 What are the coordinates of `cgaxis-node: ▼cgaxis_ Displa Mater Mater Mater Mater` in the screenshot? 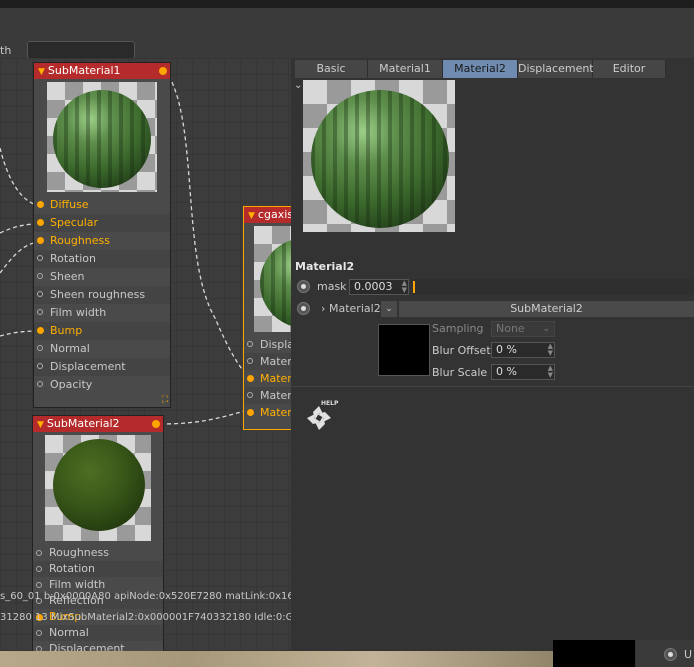 It's located at (267, 318).